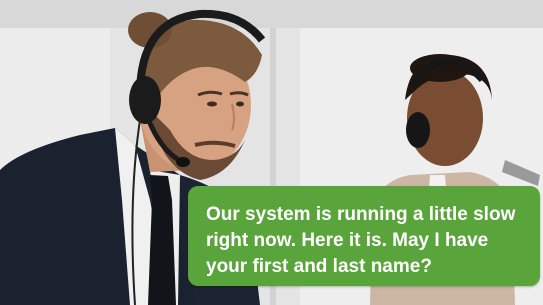 The height and width of the screenshot is (305, 543). Describe the element at coordinates (145, 100) in the screenshot. I see `headset-earcup` at that location.